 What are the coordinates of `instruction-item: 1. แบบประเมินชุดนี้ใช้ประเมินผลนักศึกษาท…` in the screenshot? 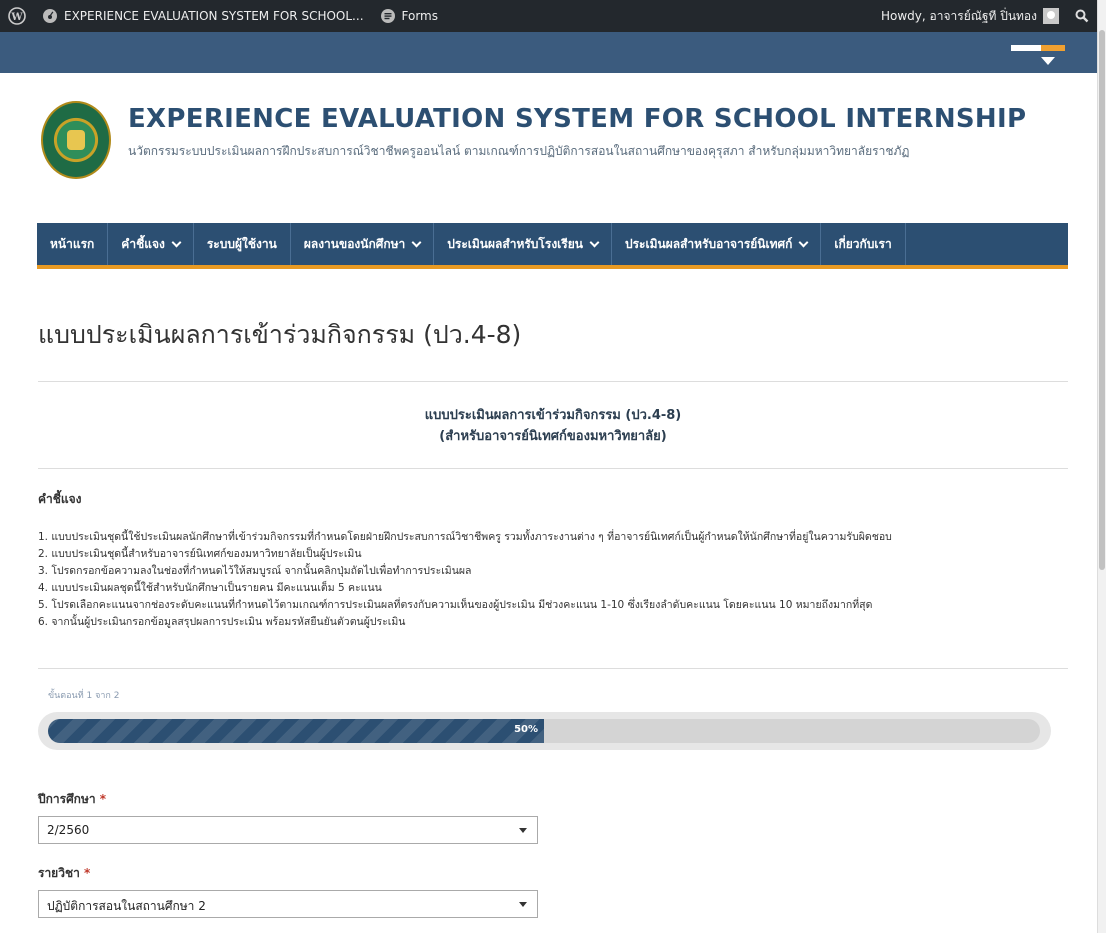 It's located at (465, 537).